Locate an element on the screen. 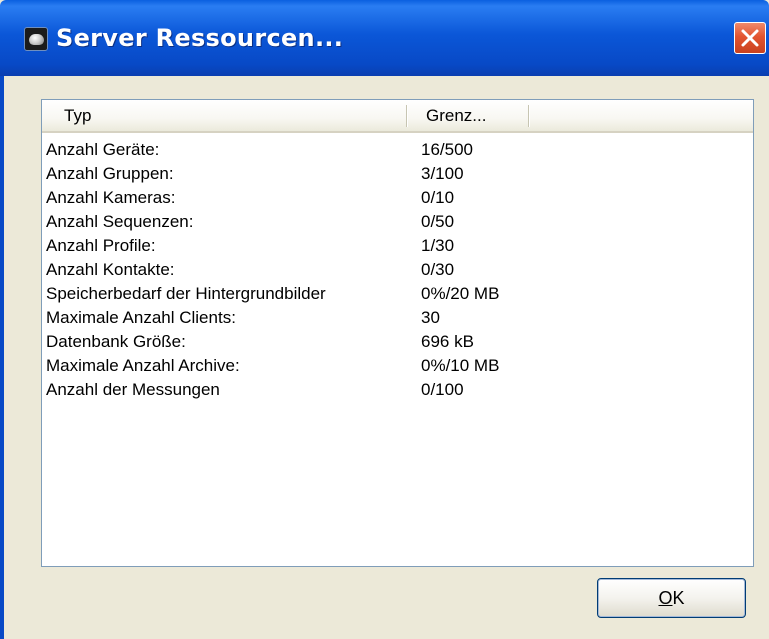 The image size is (769, 639). resource-type: Anzahl Profile: is located at coordinates (101, 245).